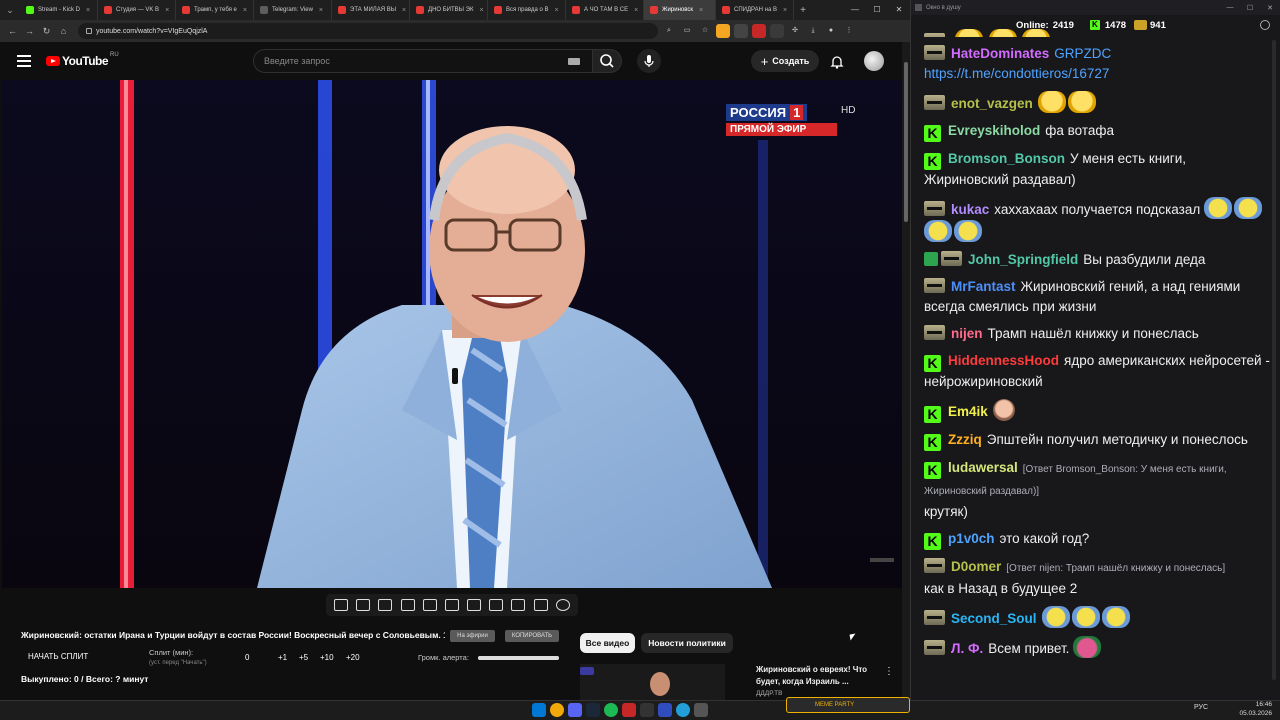  Describe the element at coordinates (968, 411) in the screenshot. I see `chat-username: Em4ik` at that location.